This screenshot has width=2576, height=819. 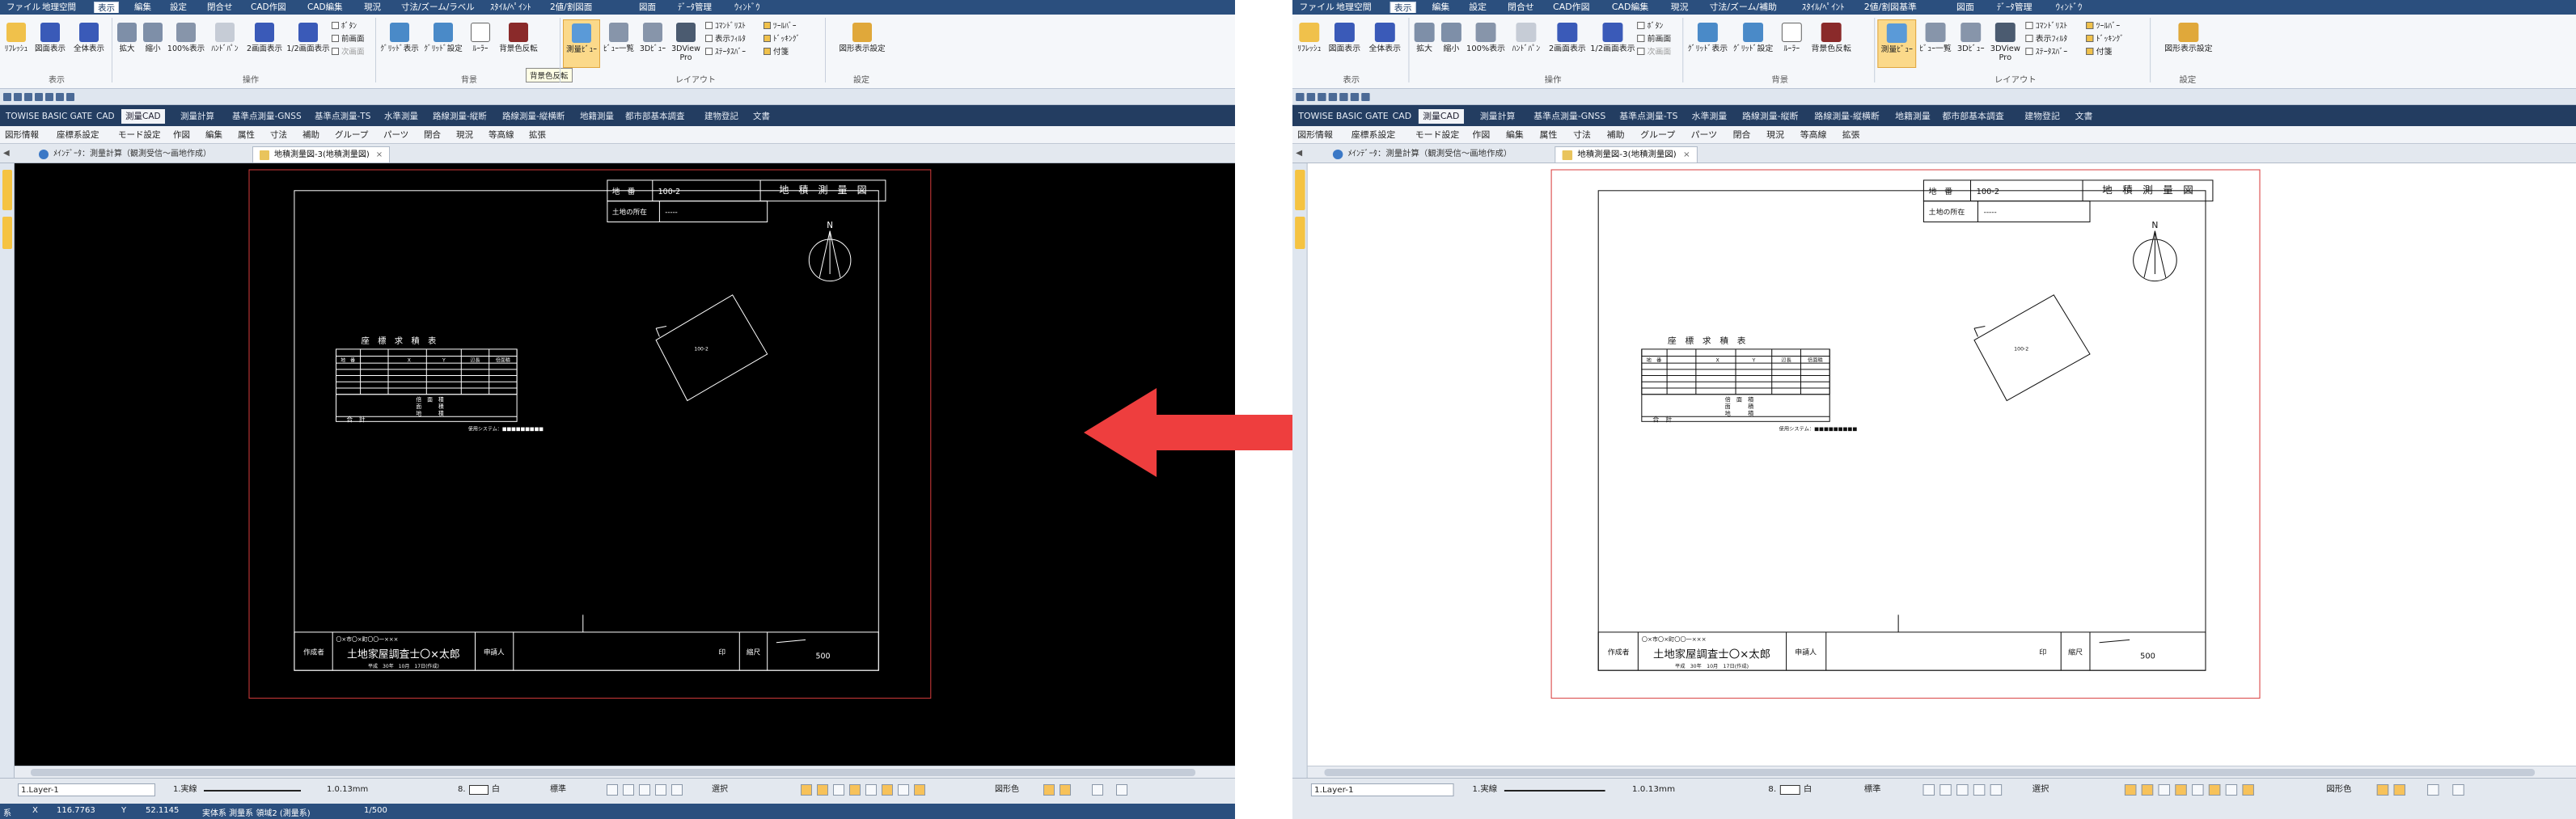 I want to click on close-icon: ×, so click(x=1686, y=155).